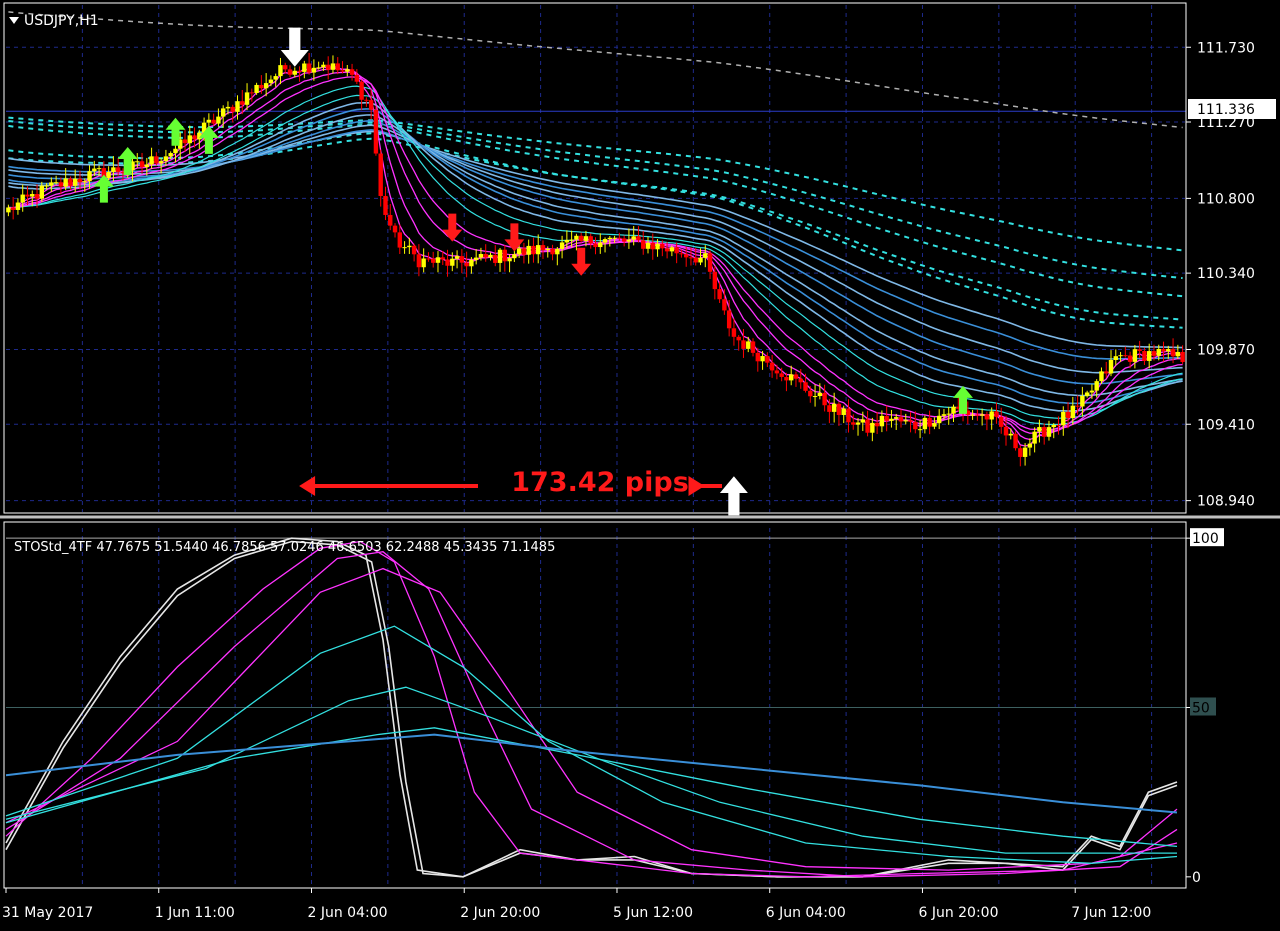 This screenshot has width=1280, height=931. I want to click on slow-ma-line, so click(595, 70).